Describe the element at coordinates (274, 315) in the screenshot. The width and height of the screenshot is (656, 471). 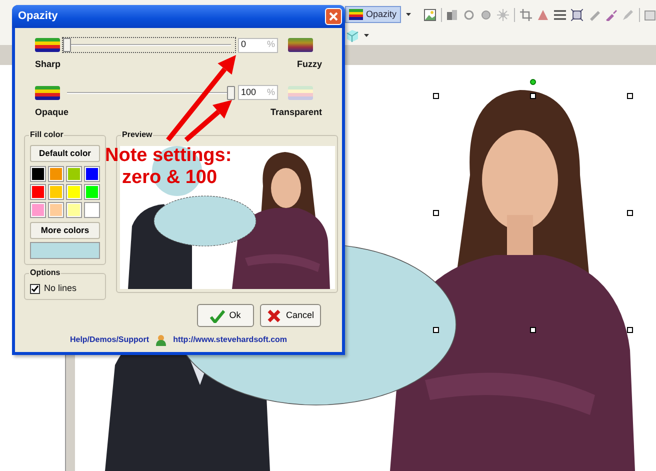
I see `cross-icon` at that location.